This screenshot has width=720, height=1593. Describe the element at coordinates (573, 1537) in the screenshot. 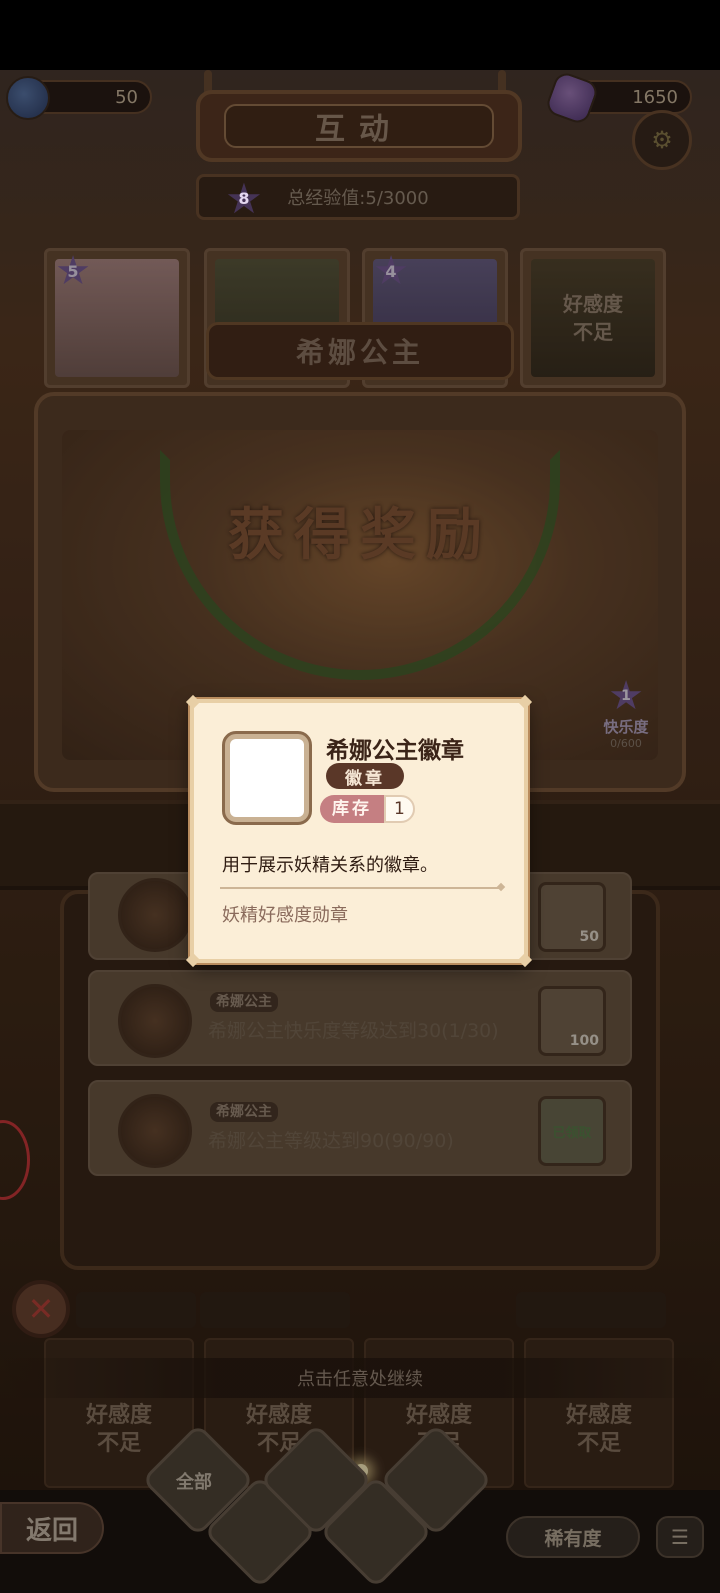

I see `sort-rarity-button: 稀有度` at that location.